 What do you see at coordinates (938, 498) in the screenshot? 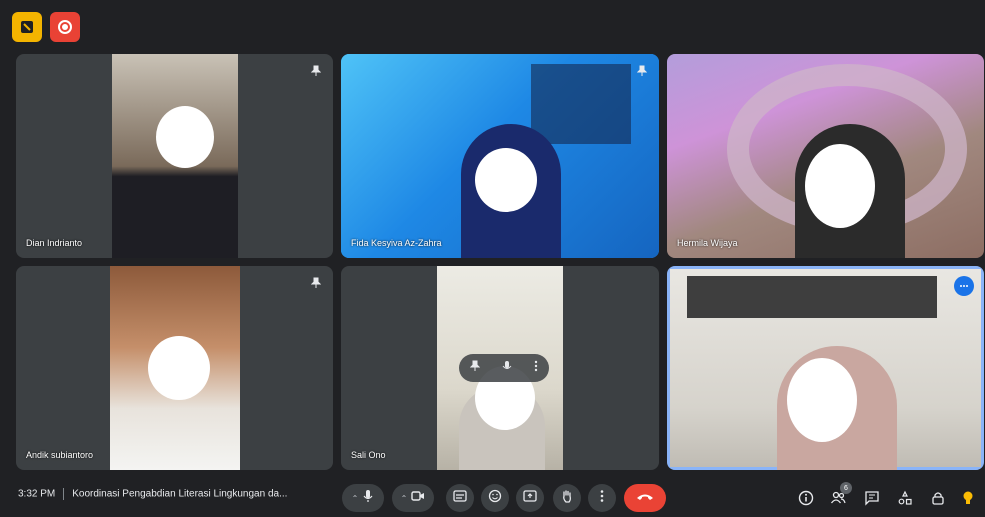
I see `host-controls-icon` at bounding box center [938, 498].